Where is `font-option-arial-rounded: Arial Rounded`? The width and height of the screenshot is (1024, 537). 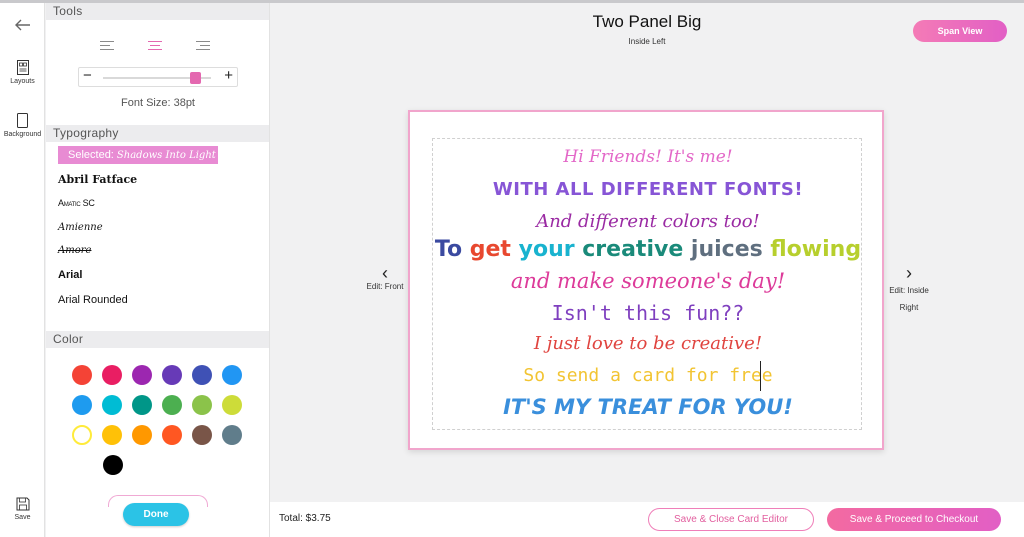
font-option-arial-rounded: Arial Rounded is located at coordinates (93, 300).